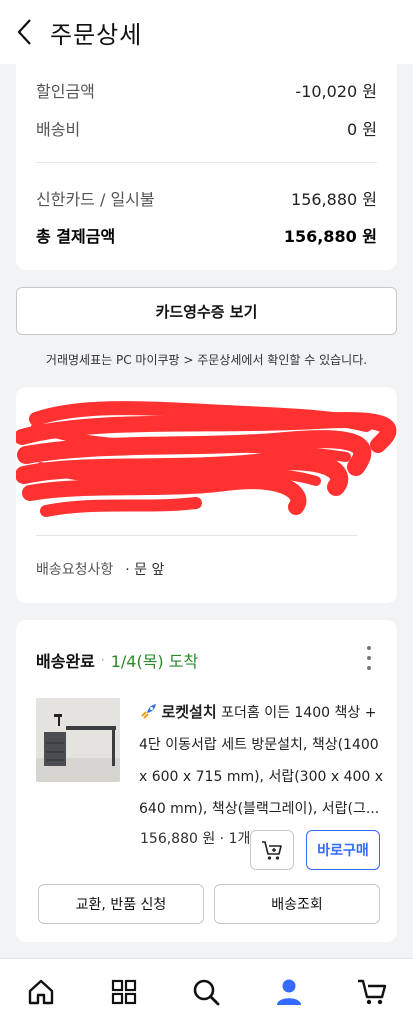 The width and height of the screenshot is (413, 1024). I want to click on nav-mypage, so click(289, 992).